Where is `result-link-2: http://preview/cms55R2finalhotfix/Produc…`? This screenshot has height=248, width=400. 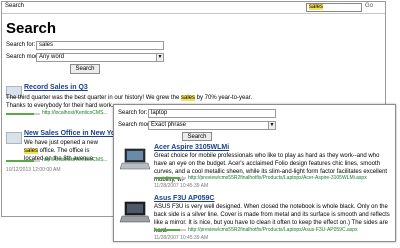 result-link-2: http://preview/cms55R2finalhotfix/Produc… is located at coordinates (273, 230).